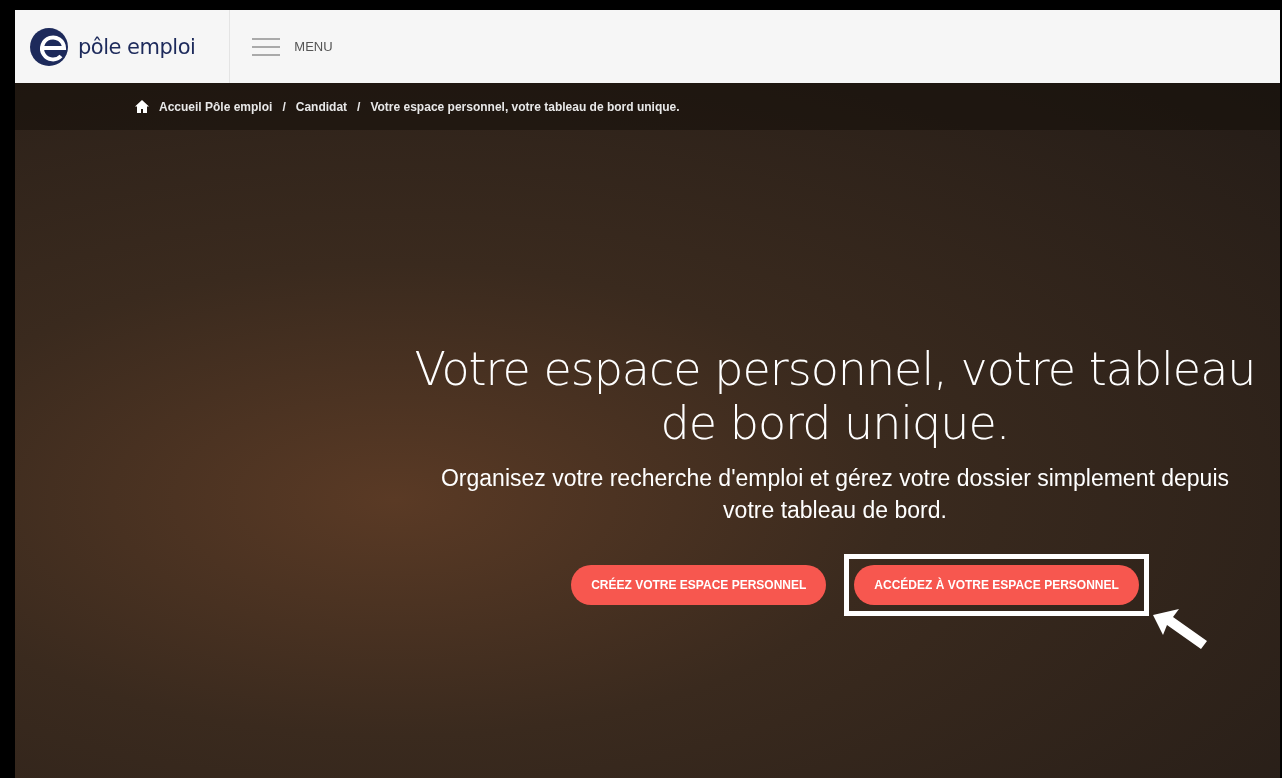  I want to click on breadcrumb-link: Accueil Pôle emploi, so click(216, 106).